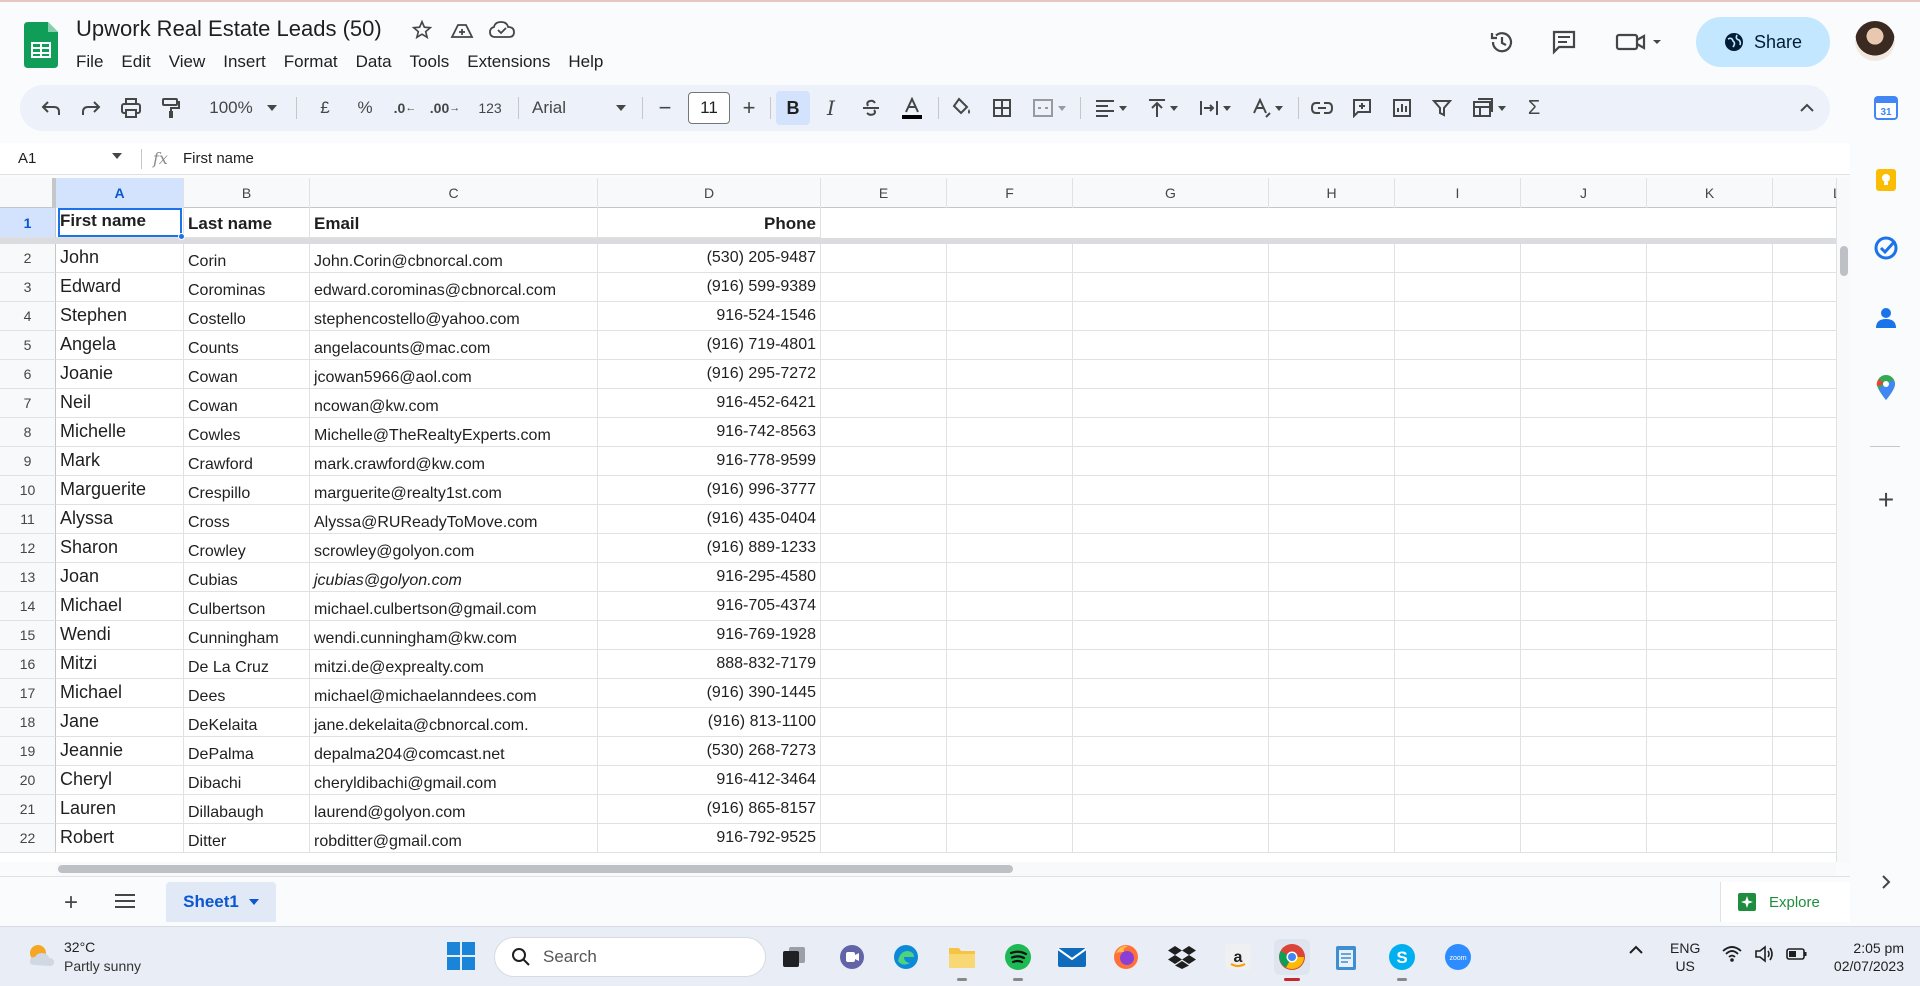 The image size is (1920, 986). Describe the element at coordinates (946, 869) in the screenshot. I see `horizontal-scrollbar` at that location.